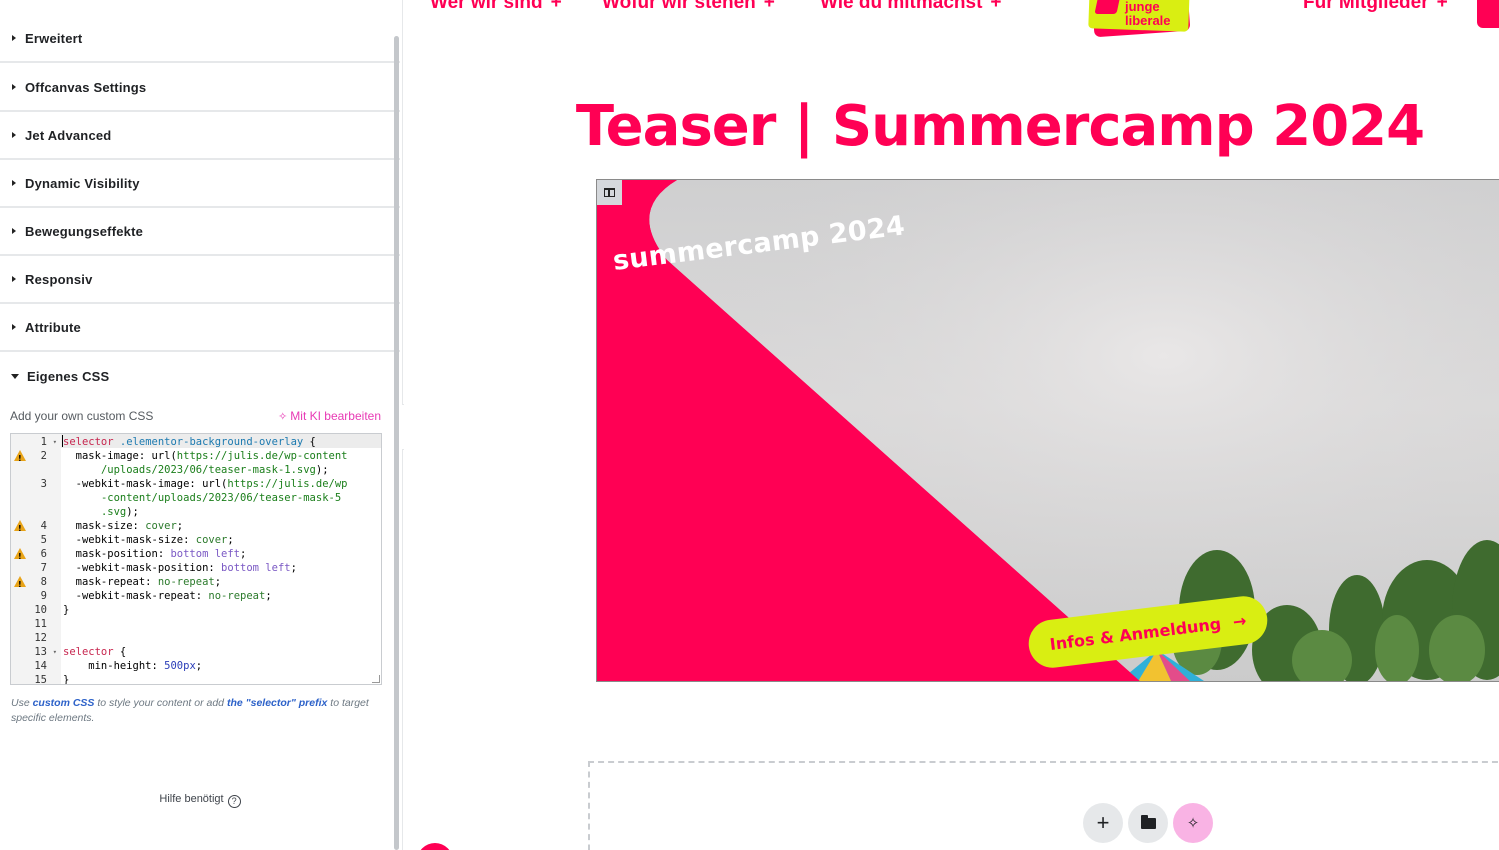  I want to click on nav-fuer-mitglieder: Für Mitglieder +, so click(1375, 7).